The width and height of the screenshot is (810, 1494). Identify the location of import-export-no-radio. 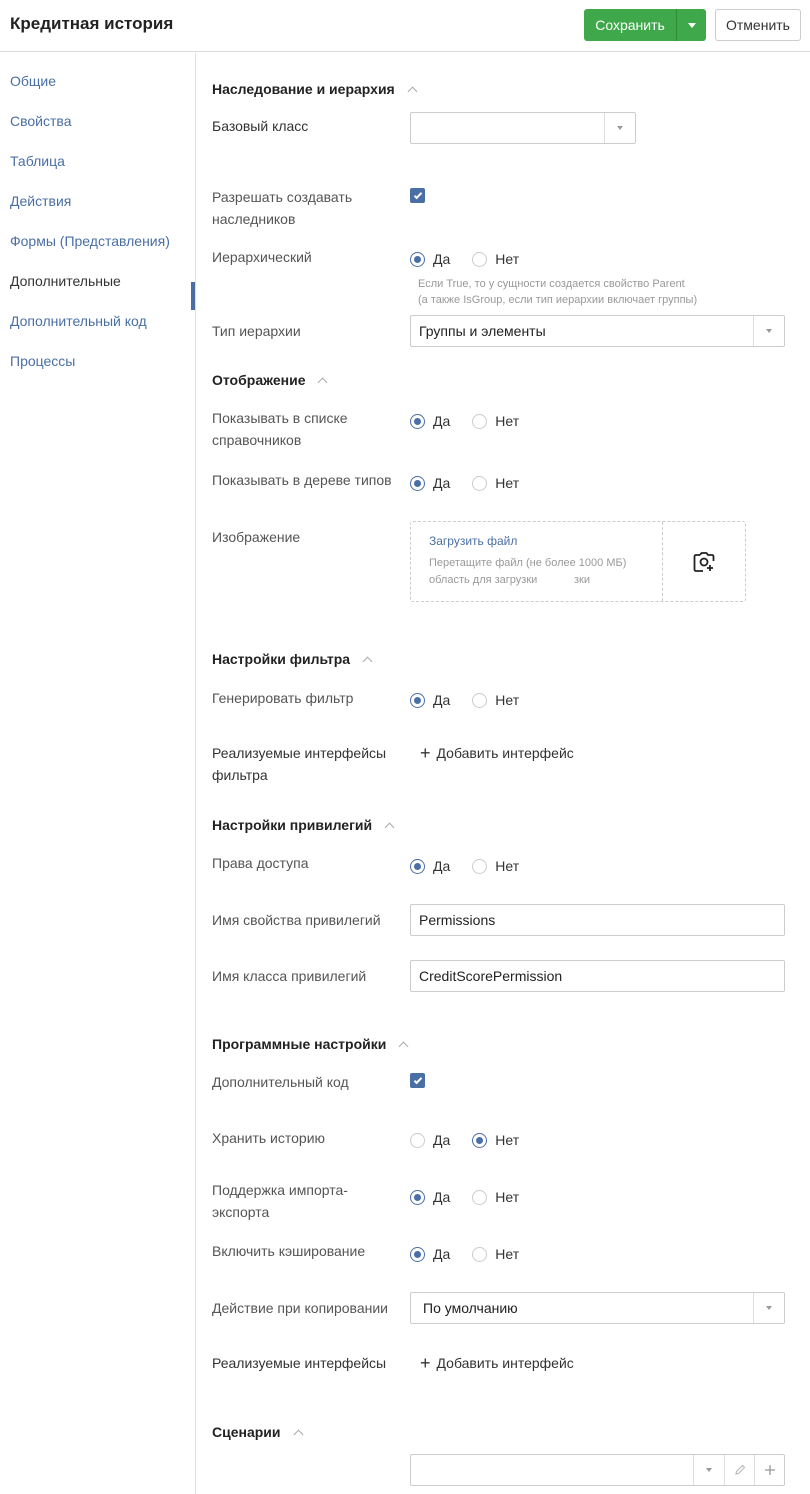
(480, 1197).